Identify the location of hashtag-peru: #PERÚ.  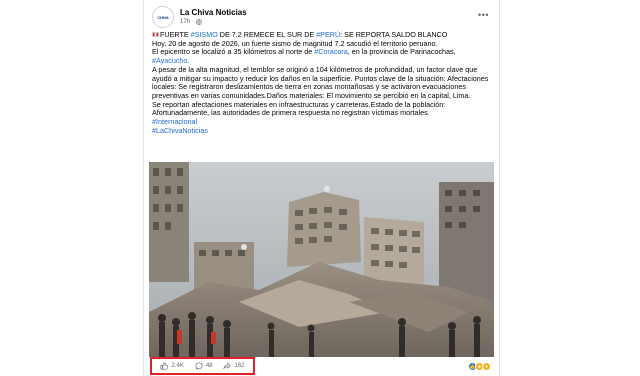
(328, 34).